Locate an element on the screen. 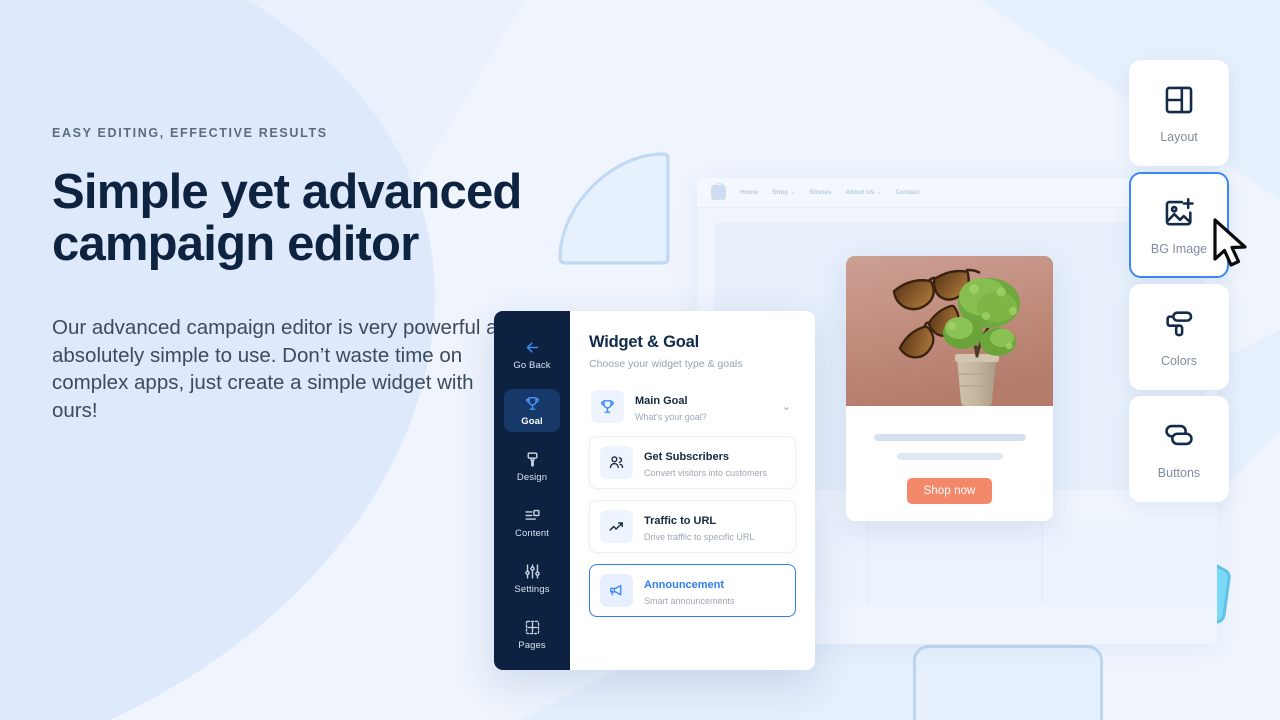 This screenshot has height=720, width=1280. tool-card-label: Colors is located at coordinates (1179, 360).